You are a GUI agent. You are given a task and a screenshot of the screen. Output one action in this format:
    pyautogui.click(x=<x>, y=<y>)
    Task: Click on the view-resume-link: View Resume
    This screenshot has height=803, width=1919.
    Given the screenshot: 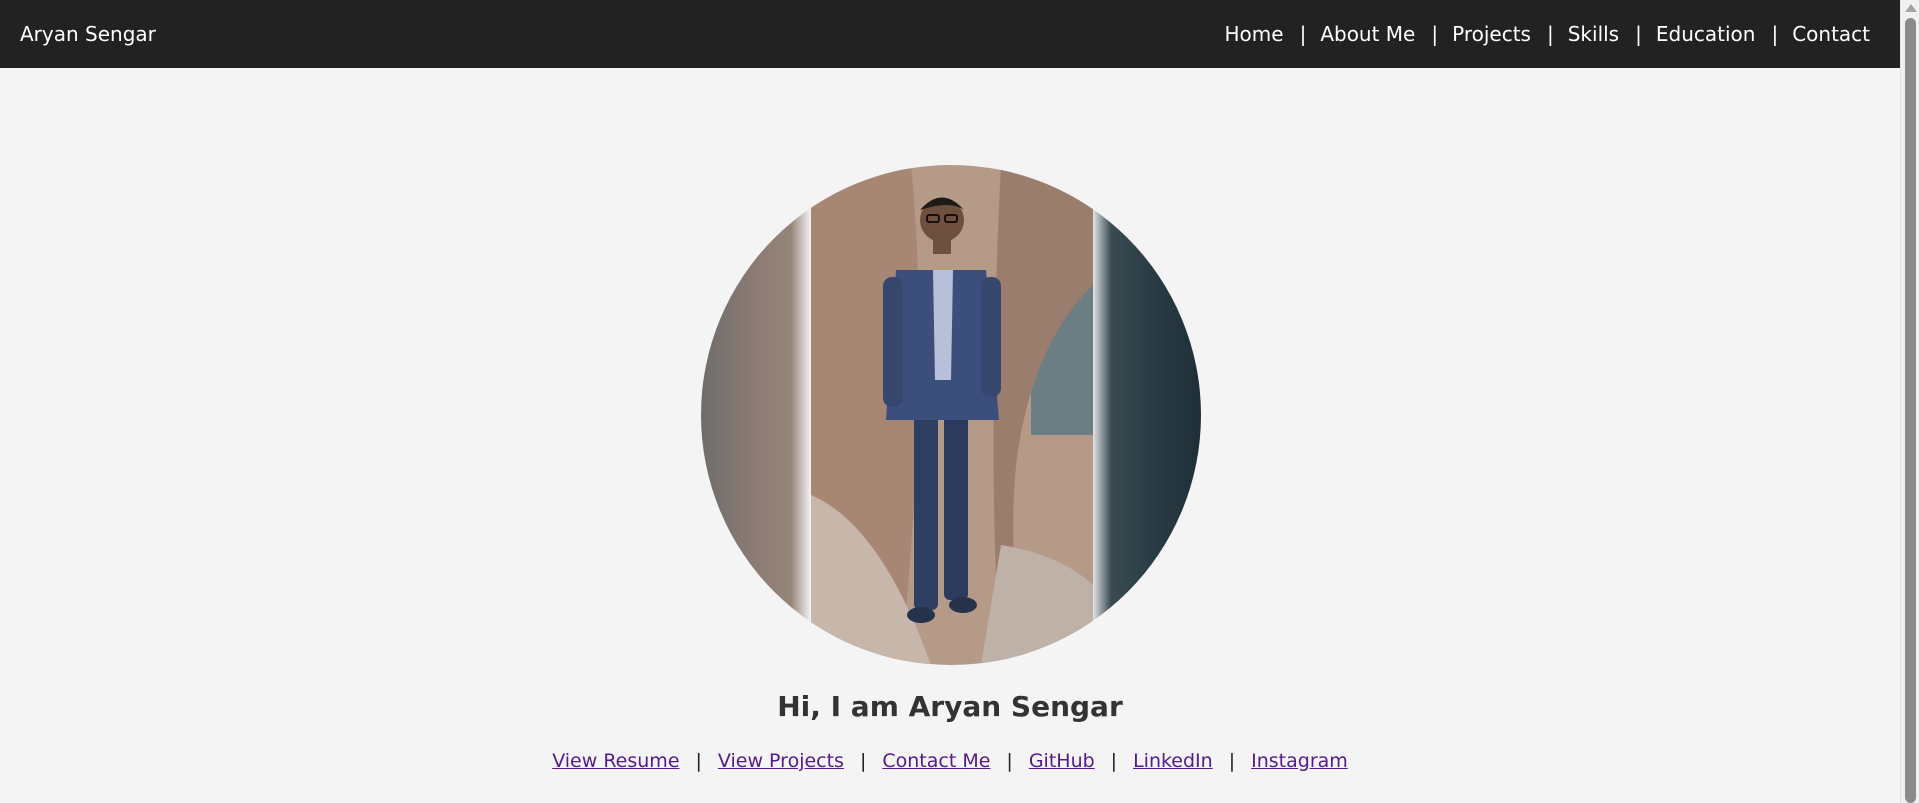 What is the action you would take?
    pyautogui.click(x=615, y=761)
    